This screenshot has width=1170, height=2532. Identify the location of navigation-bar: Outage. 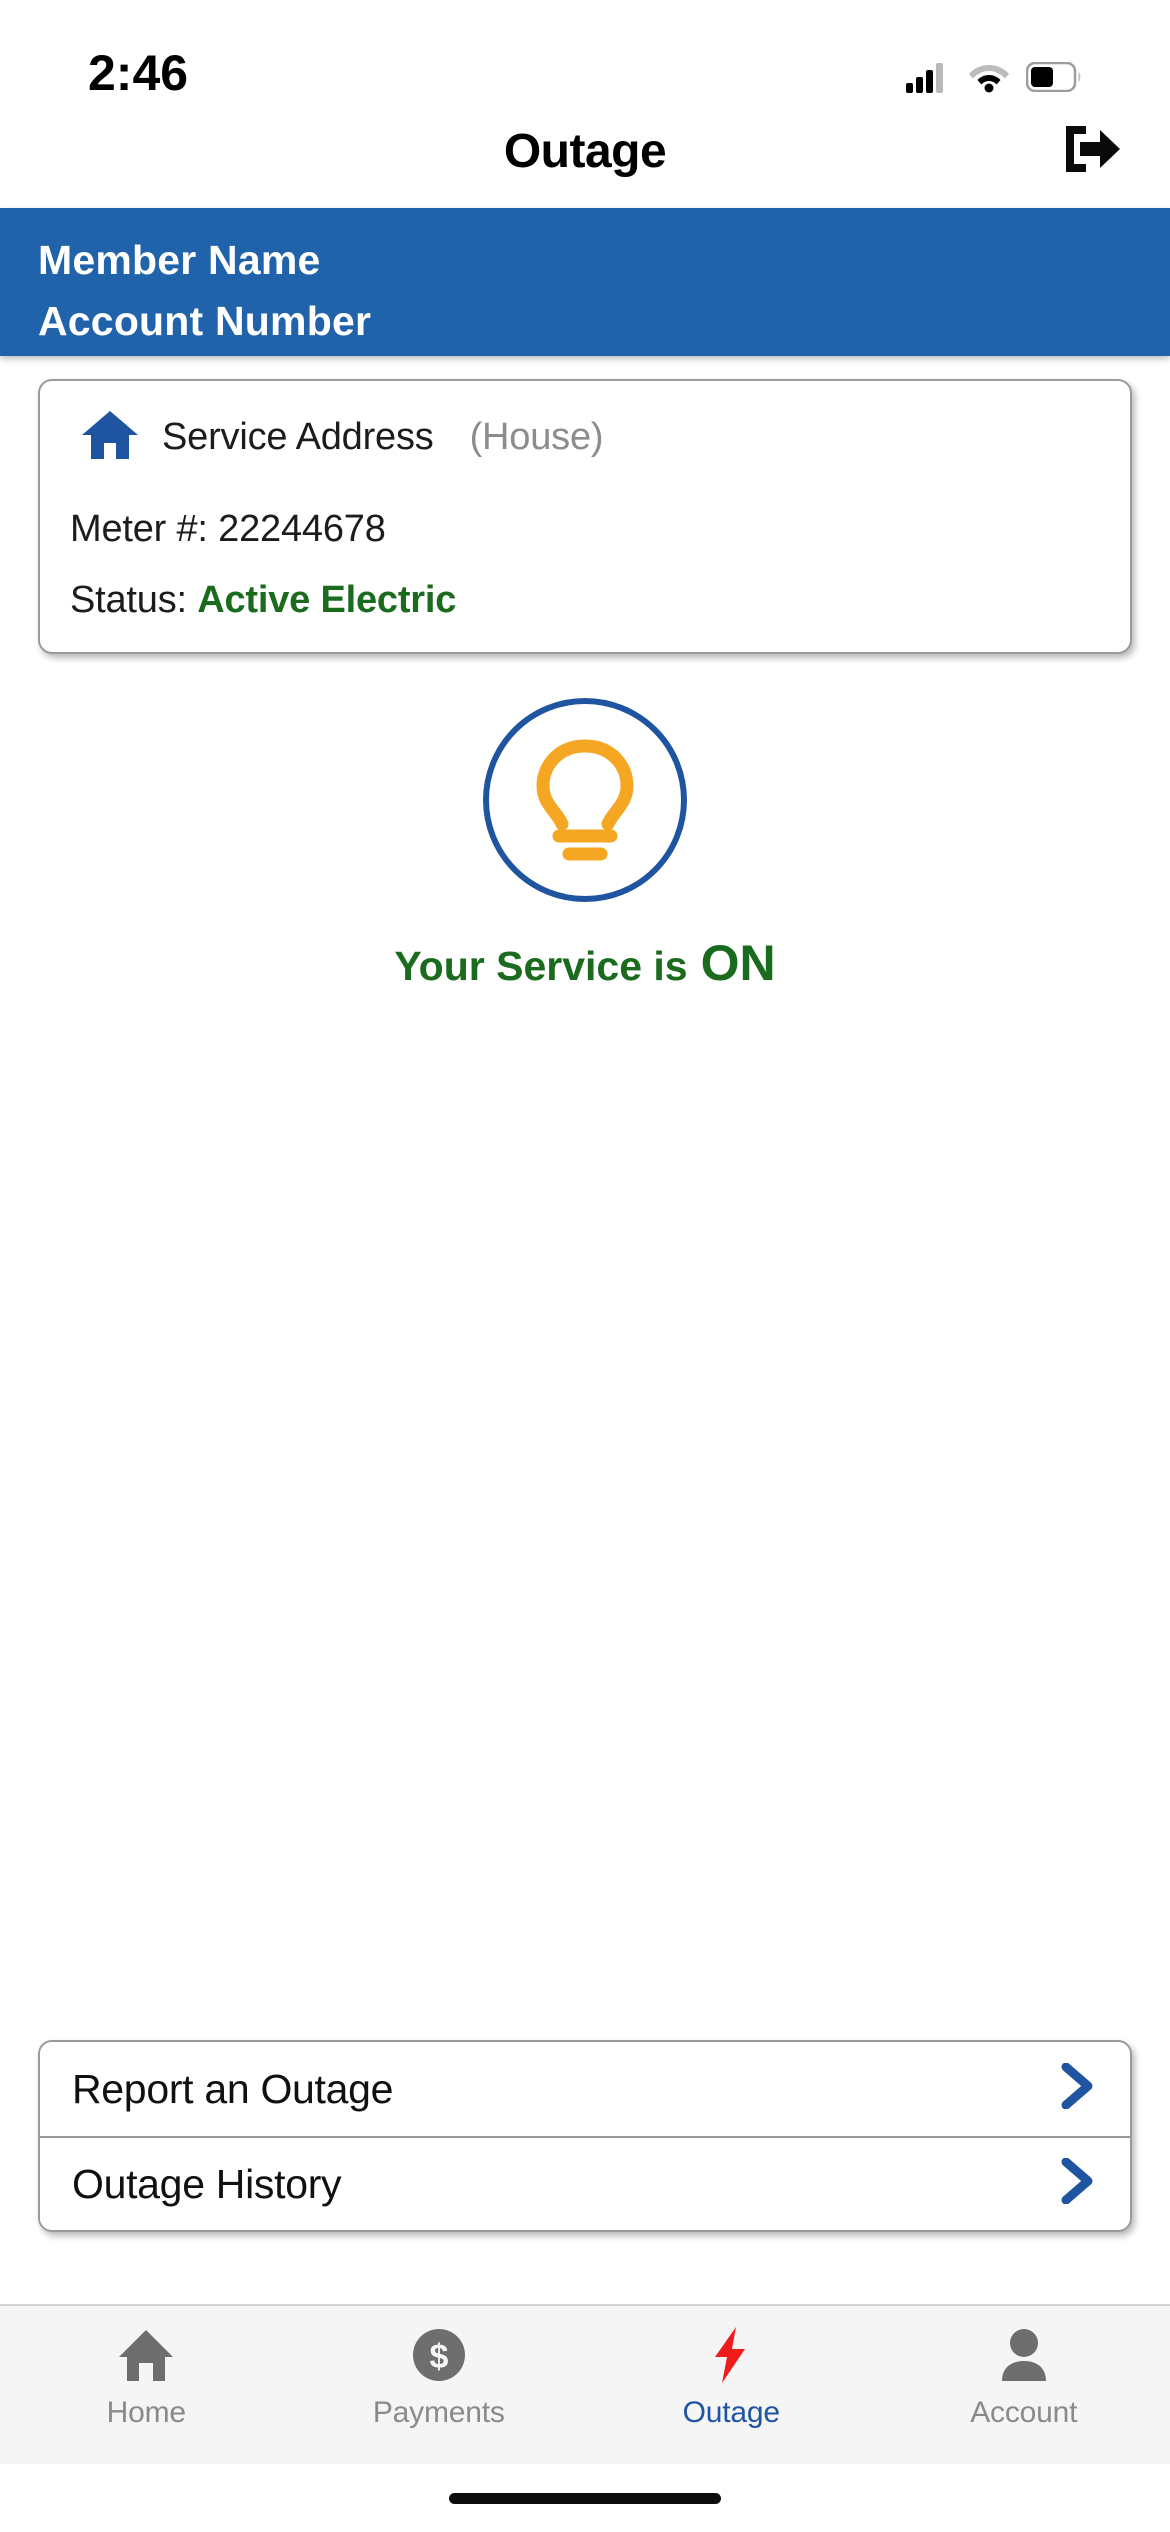
(585, 151).